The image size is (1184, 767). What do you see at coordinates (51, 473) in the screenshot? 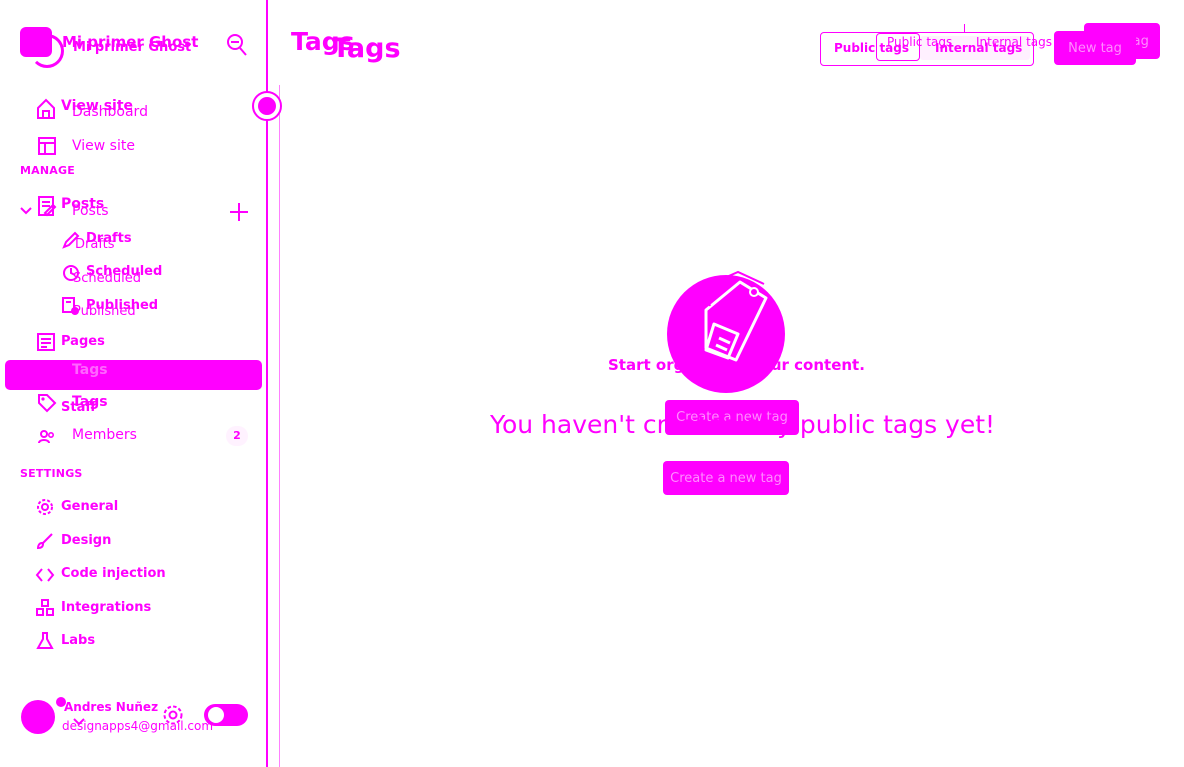
I see `settings-section-label: SETTINGS` at bounding box center [51, 473].